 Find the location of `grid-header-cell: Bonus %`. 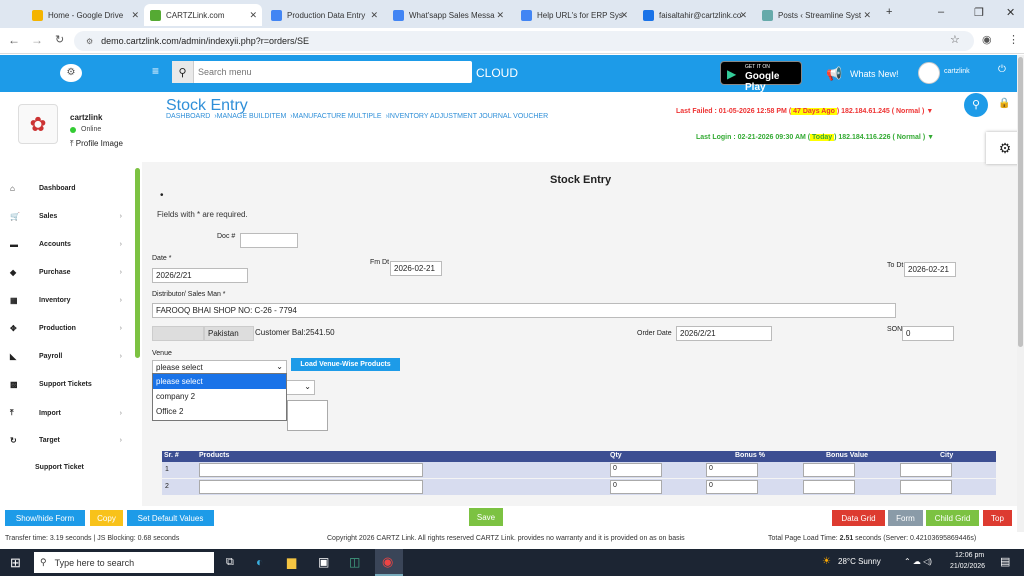

grid-header-cell: Bonus % is located at coordinates (750, 455).